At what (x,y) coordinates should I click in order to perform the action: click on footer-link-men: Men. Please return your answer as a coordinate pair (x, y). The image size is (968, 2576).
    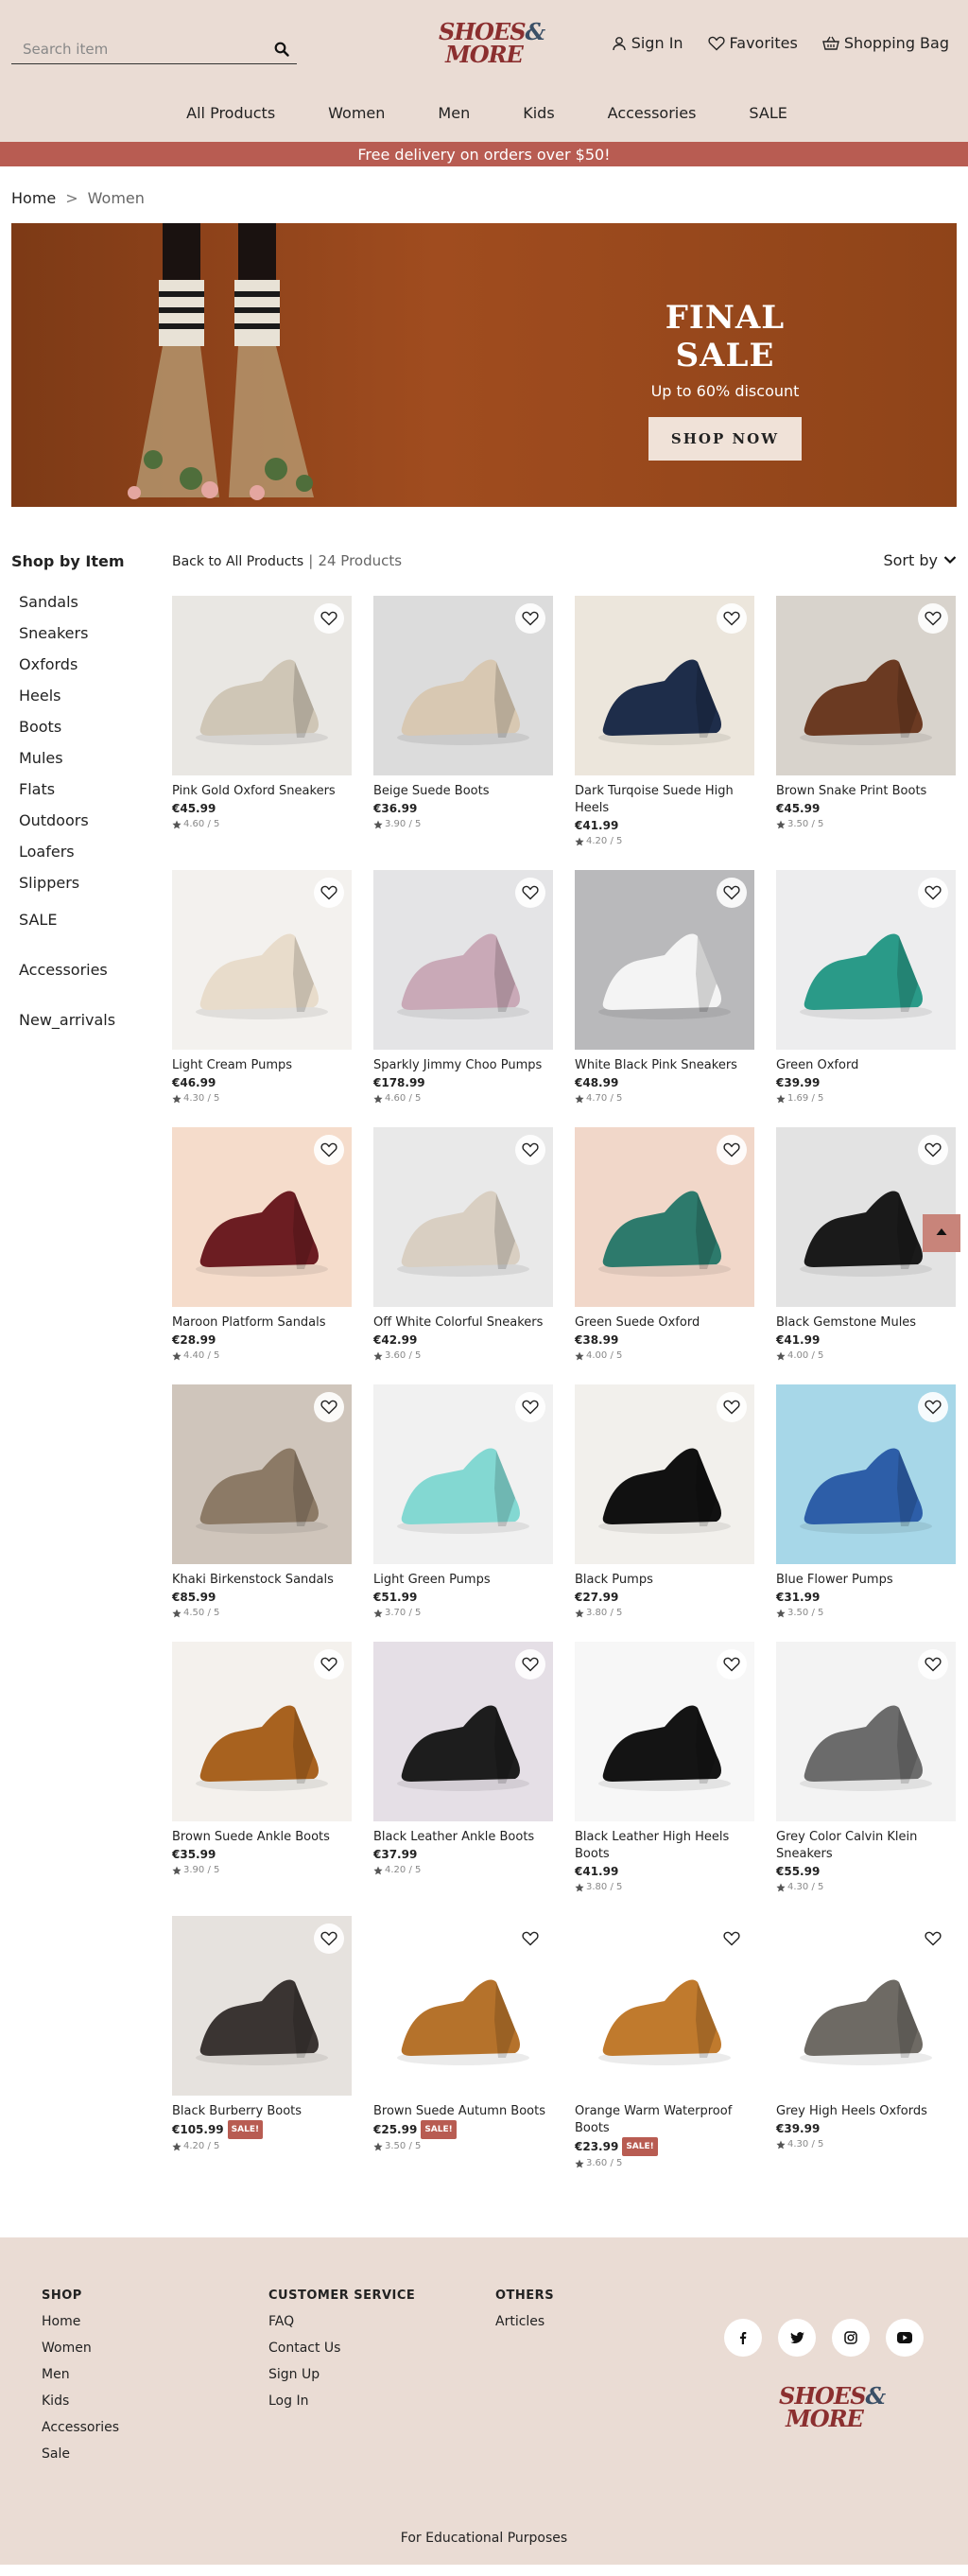
    Looking at the image, I should click on (80, 2374).